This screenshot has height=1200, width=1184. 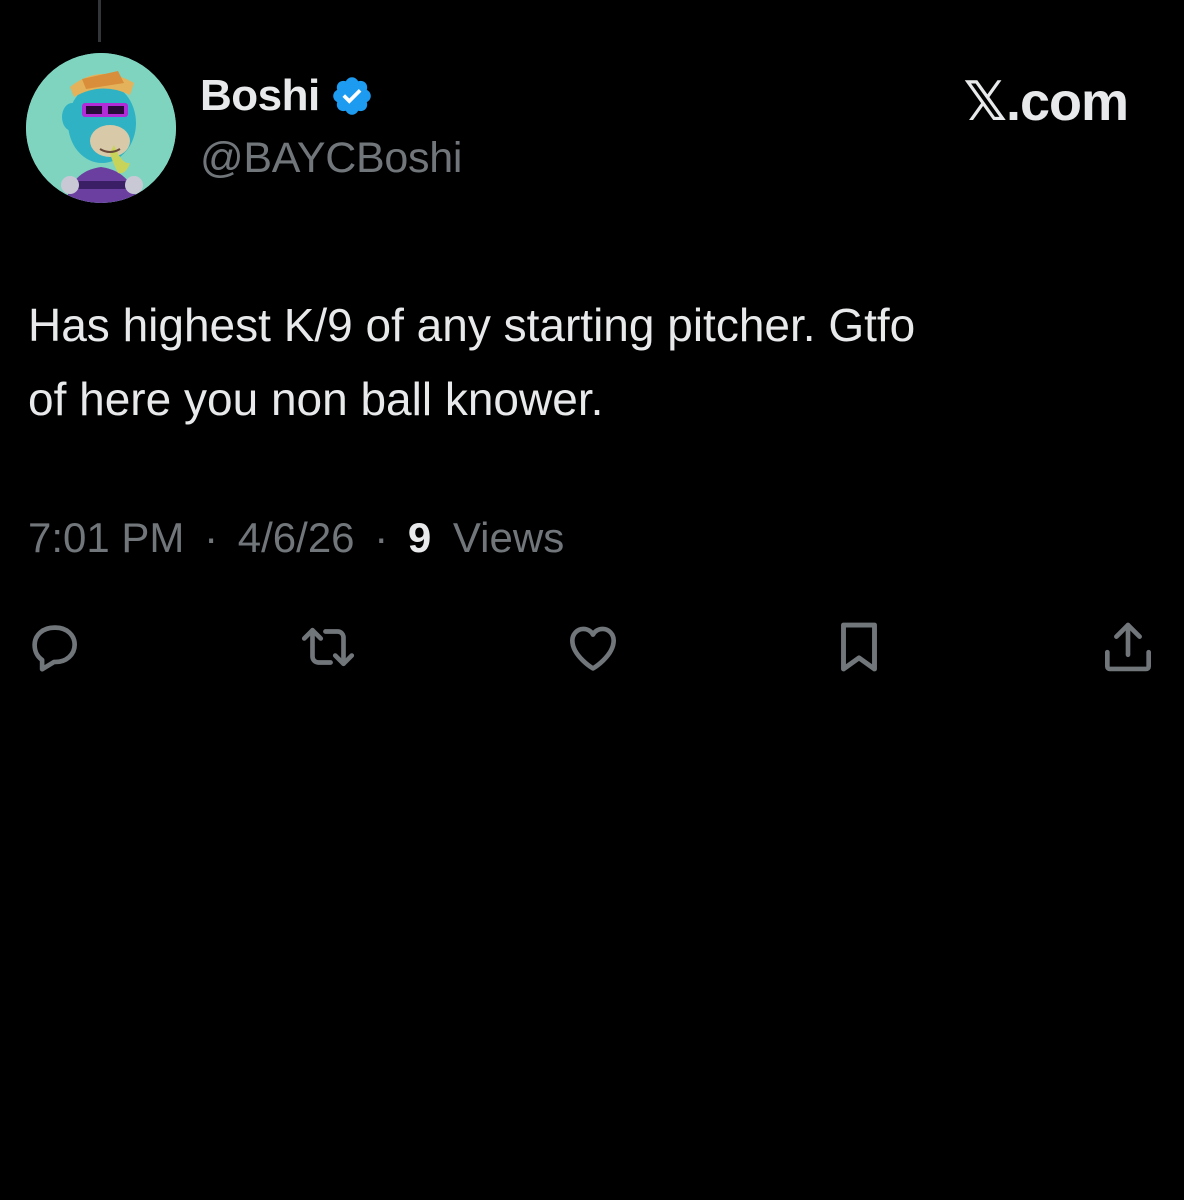 I want to click on views-count: 9, so click(x=419, y=537).